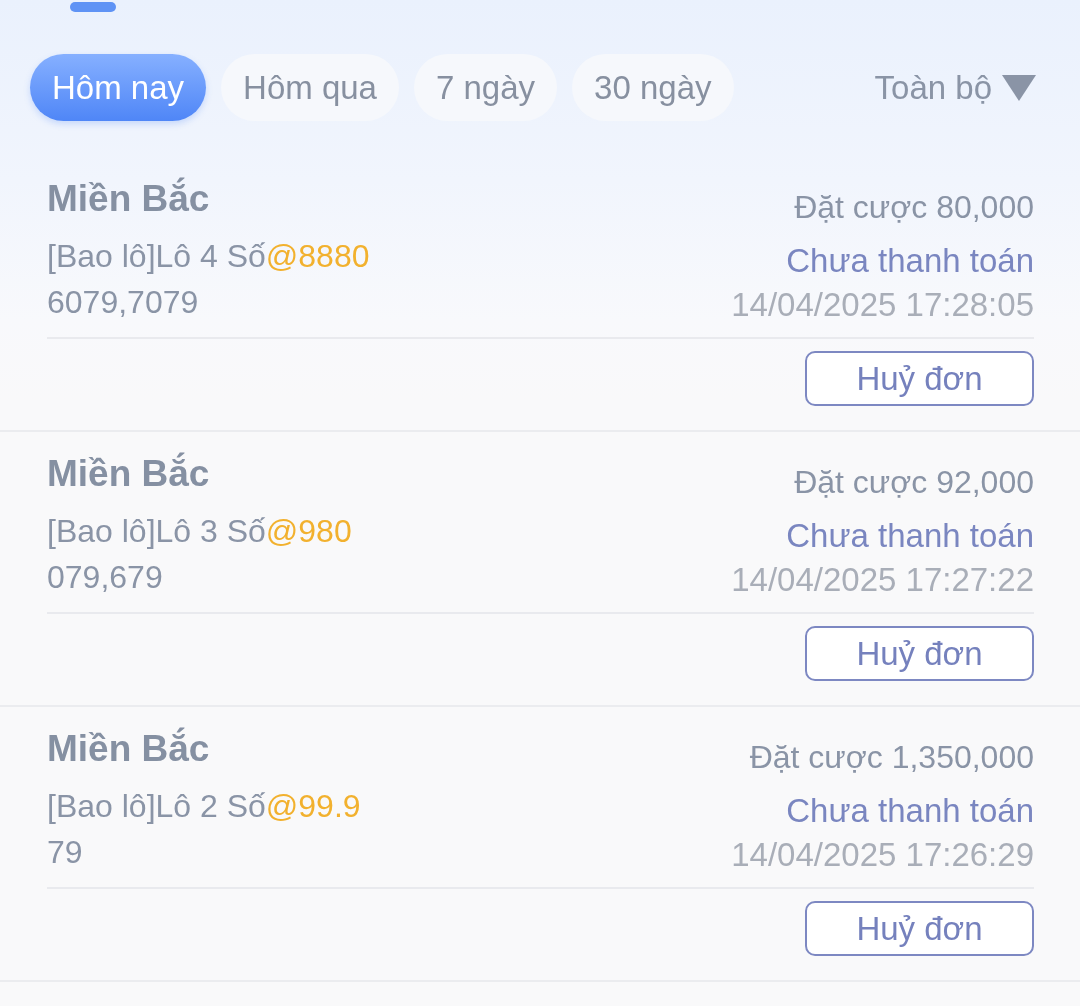 The width and height of the screenshot is (1080, 1006). Describe the element at coordinates (914, 482) in the screenshot. I see `stake-amount: Đặt cược 92,000` at that location.